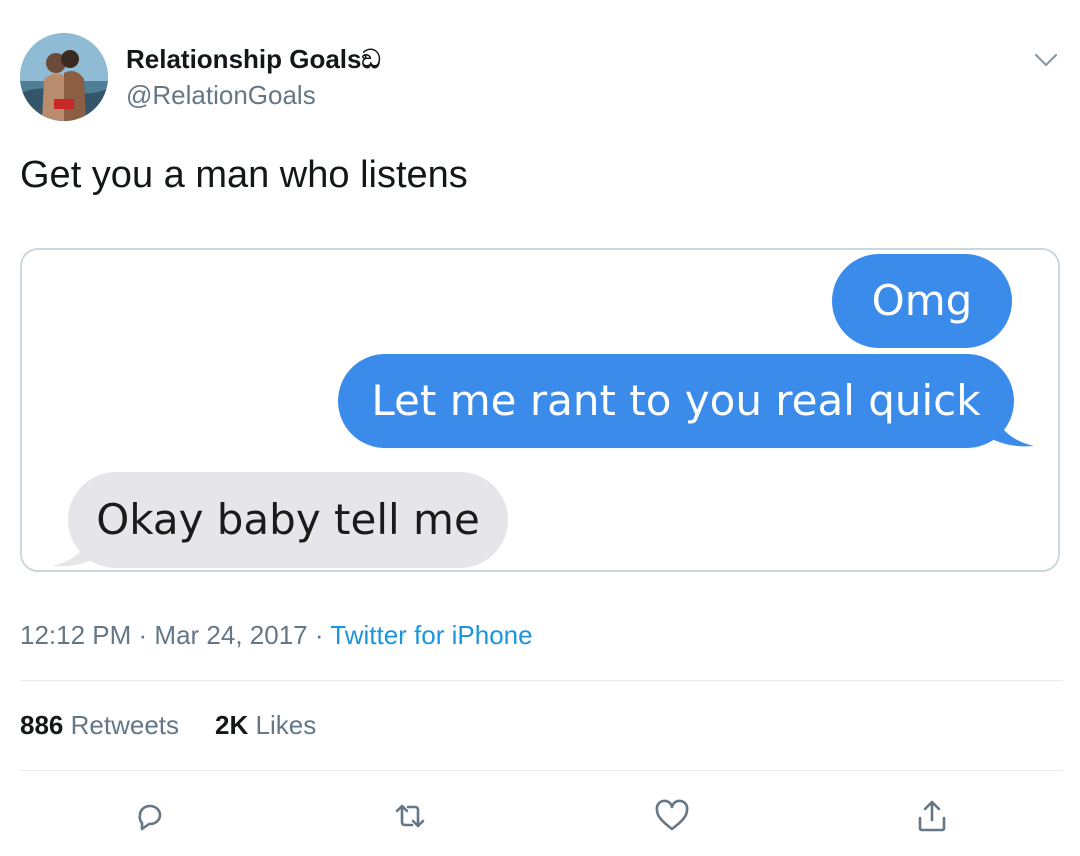  Describe the element at coordinates (75, 635) in the screenshot. I see `tweet-time: 12:12 PM` at that location.